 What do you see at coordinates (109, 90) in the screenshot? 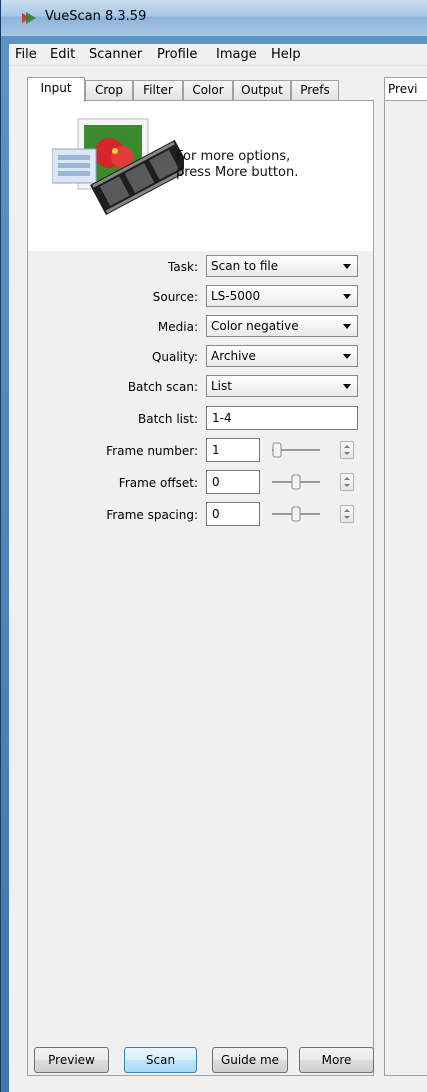
I see `tab-crop: Crop` at bounding box center [109, 90].